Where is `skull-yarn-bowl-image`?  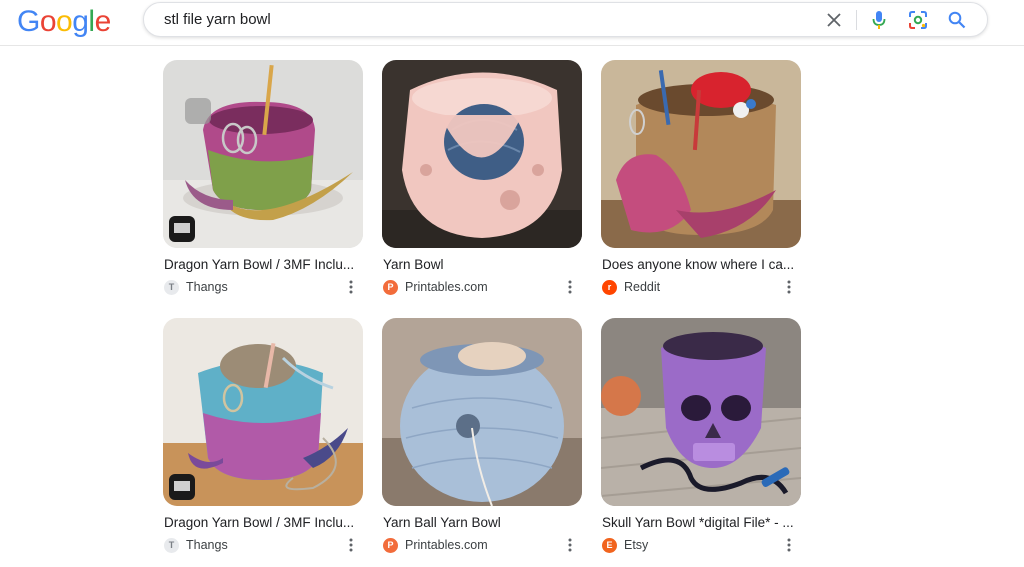 skull-yarn-bowl-image is located at coordinates (701, 412).